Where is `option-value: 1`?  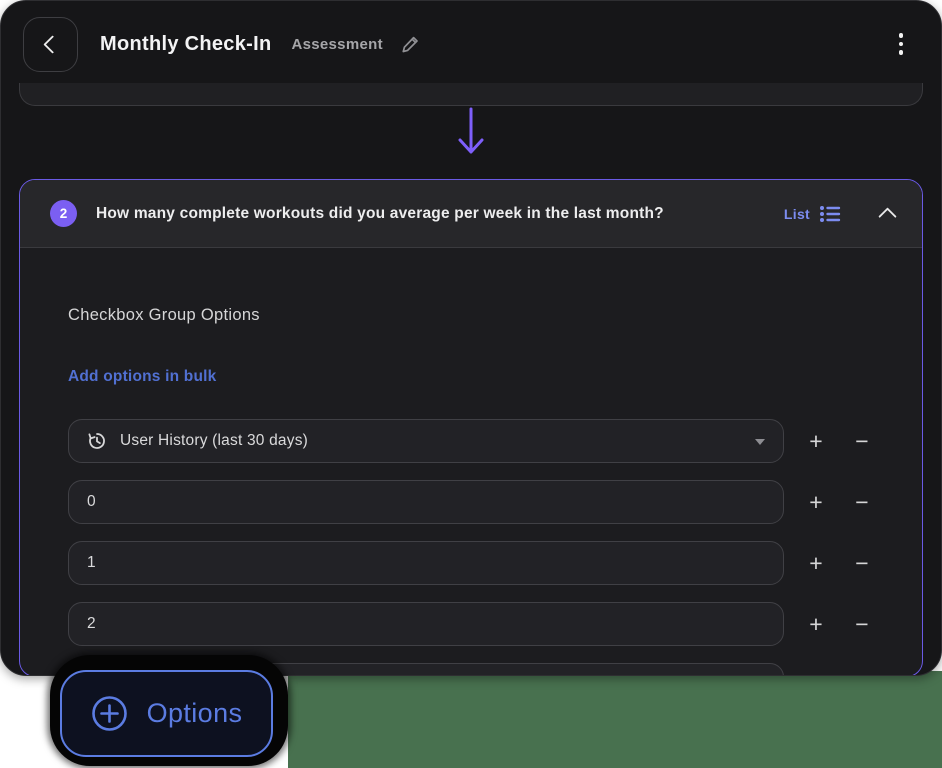 option-value: 1 is located at coordinates (91, 562).